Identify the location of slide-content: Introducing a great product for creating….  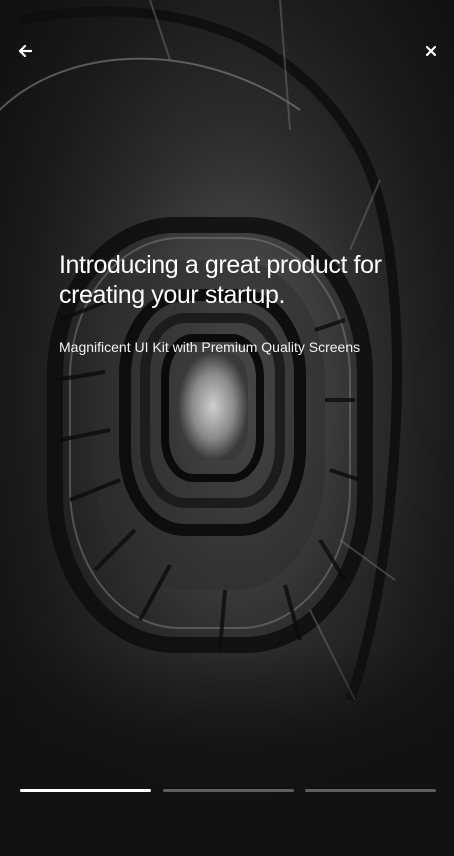
(244, 303).